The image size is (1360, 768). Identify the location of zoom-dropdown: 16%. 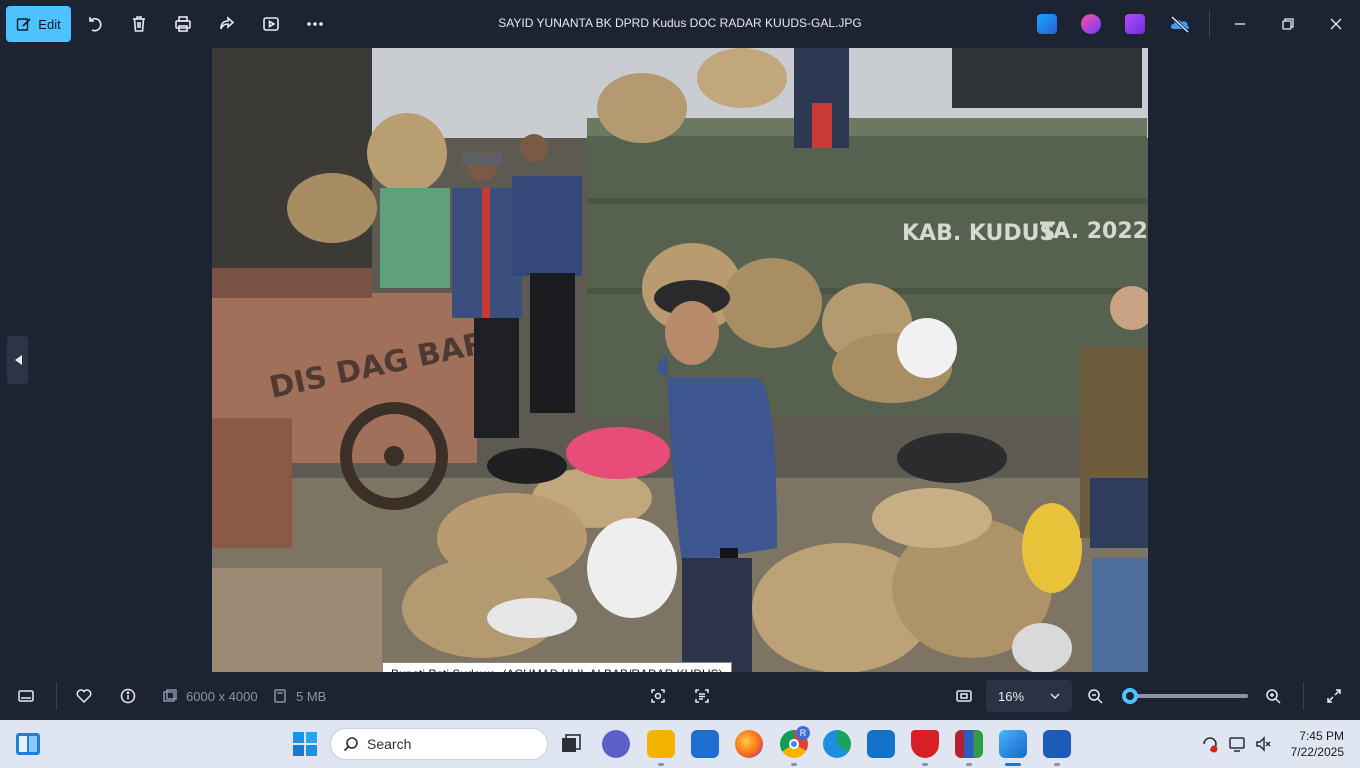
(1029, 696).